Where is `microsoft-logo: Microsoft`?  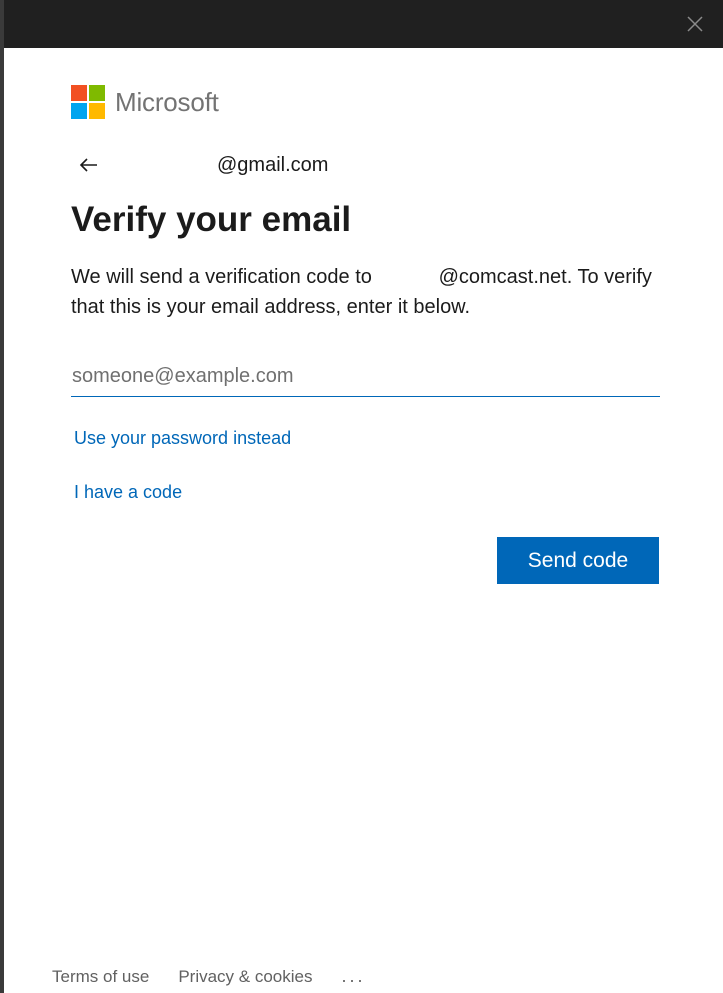 microsoft-logo: Microsoft is located at coordinates (145, 102).